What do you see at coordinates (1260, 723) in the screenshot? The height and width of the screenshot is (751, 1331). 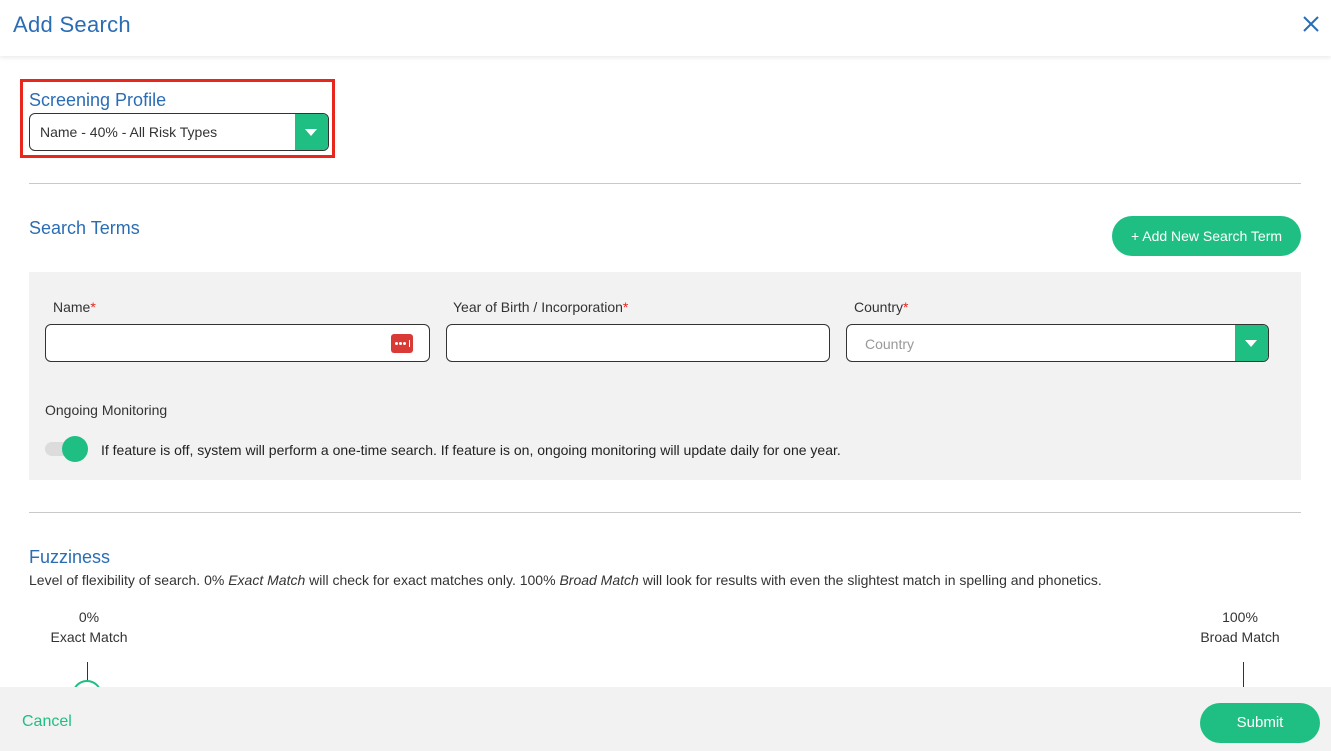 I see `submit-button: Submit` at bounding box center [1260, 723].